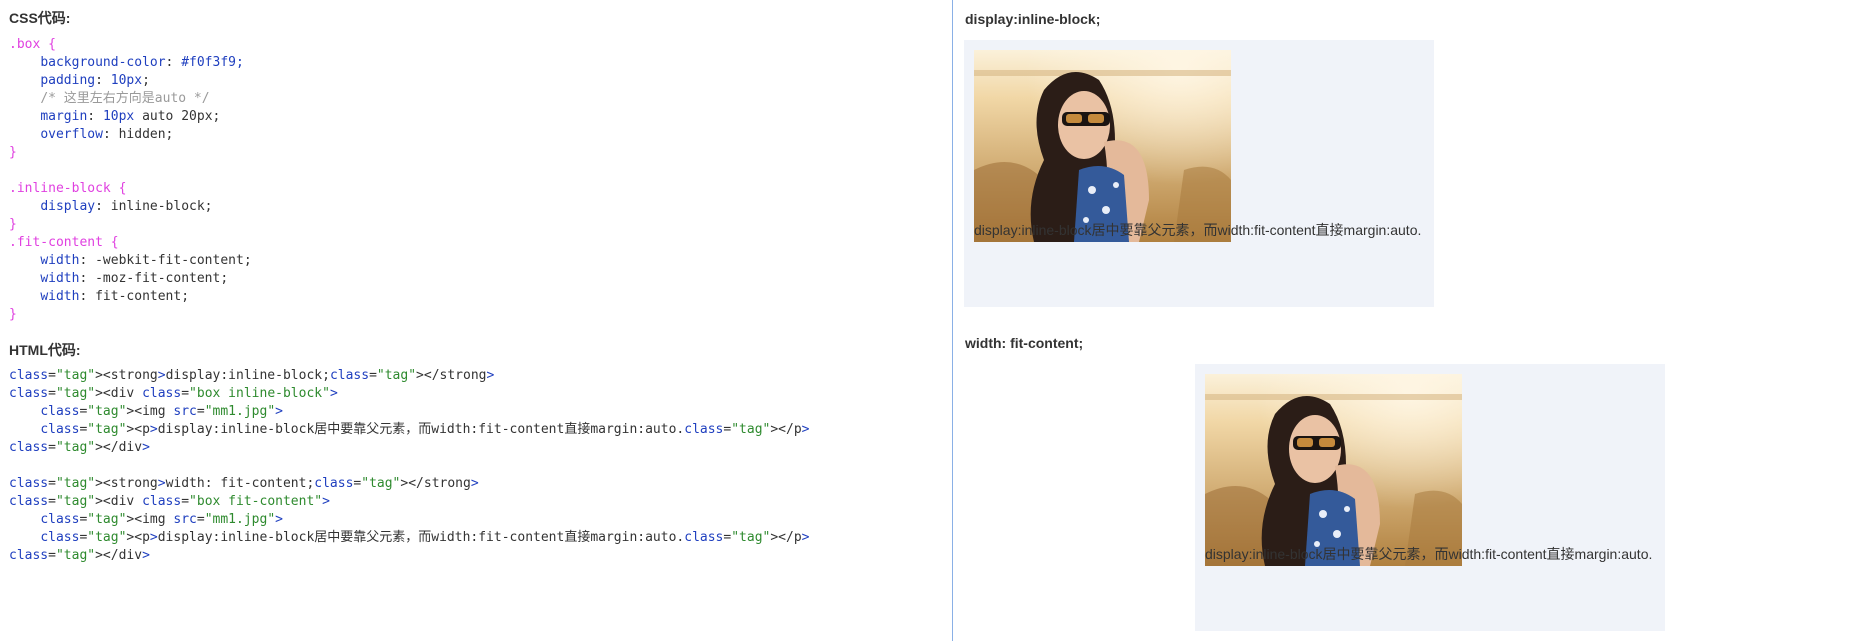 The image size is (1862, 641). What do you see at coordinates (64, 242) in the screenshot?
I see `css-code-line: .fit-content {` at bounding box center [64, 242].